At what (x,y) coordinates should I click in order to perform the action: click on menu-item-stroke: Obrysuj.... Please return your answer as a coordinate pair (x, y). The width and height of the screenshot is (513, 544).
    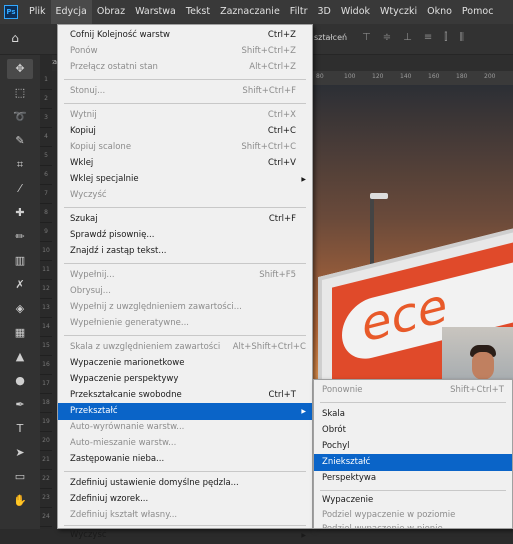
    Looking at the image, I should click on (185, 291).